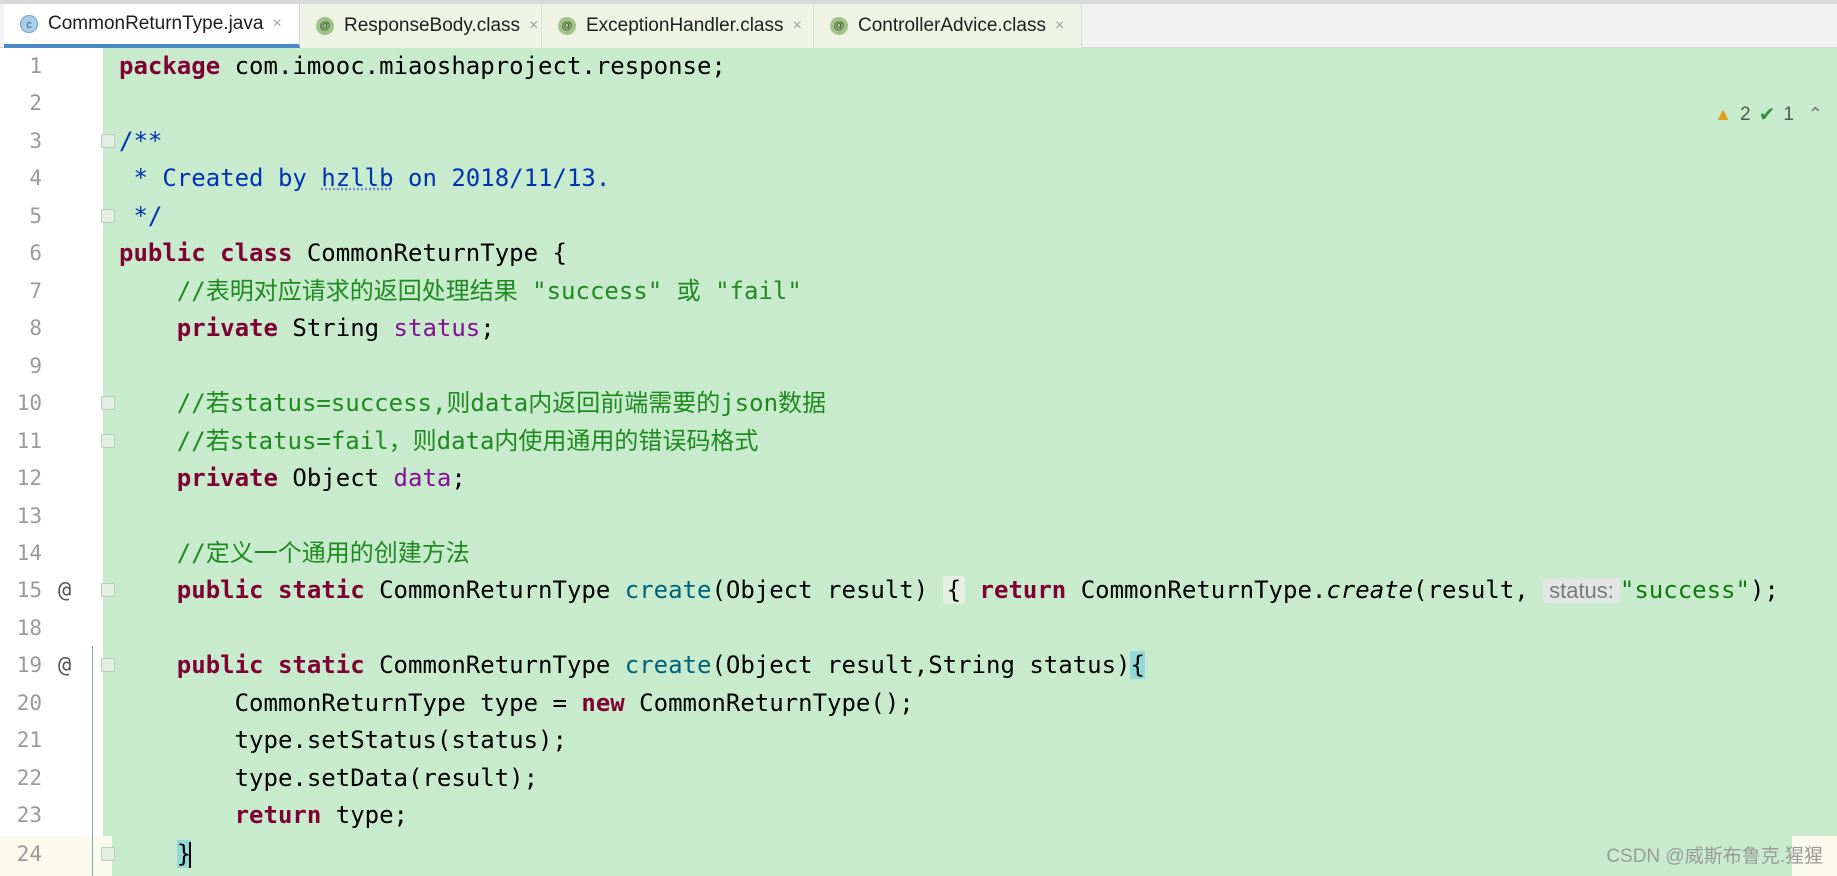 Image resolution: width=1837 pixels, height=876 pixels. I want to click on line-number: 15, so click(29, 590).